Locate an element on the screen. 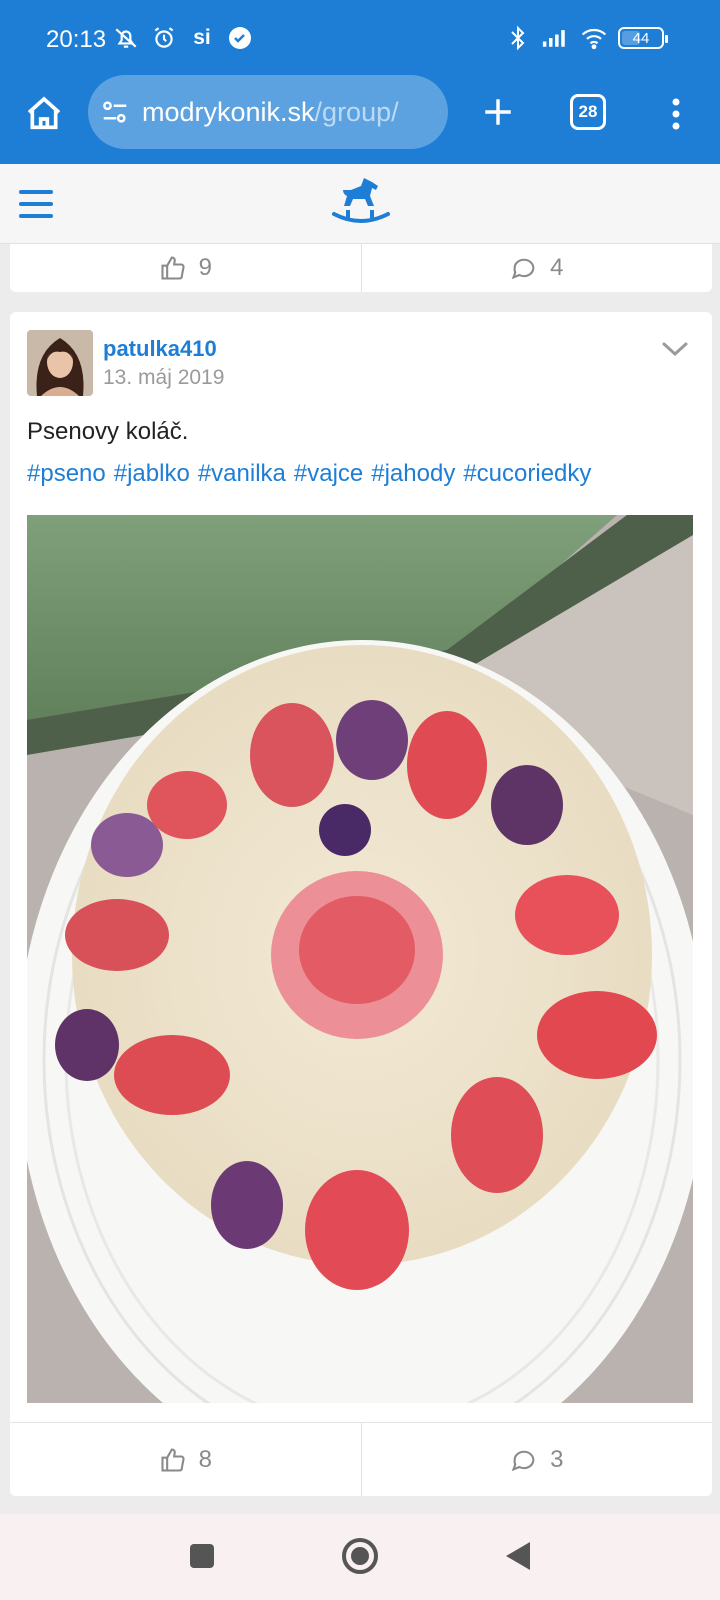 The height and width of the screenshot is (1600, 720). recents-button is located at coordinates (202, 1556).